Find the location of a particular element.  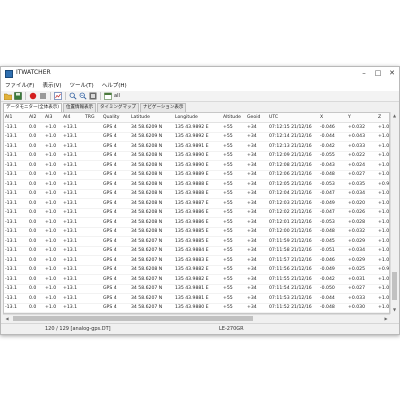

chart-icon is located at coordinates (57, 96).